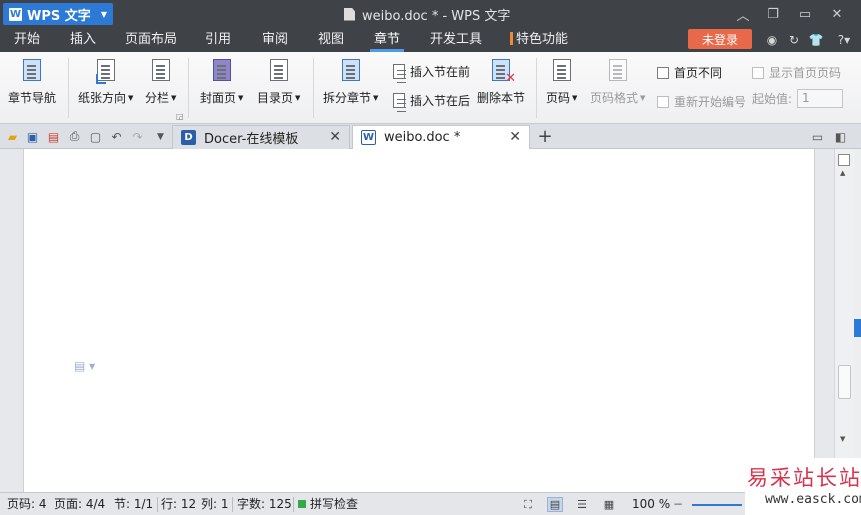 This screenshot has height=515, width=861. I want to click on save-icon: ▣, so click(32, 136).